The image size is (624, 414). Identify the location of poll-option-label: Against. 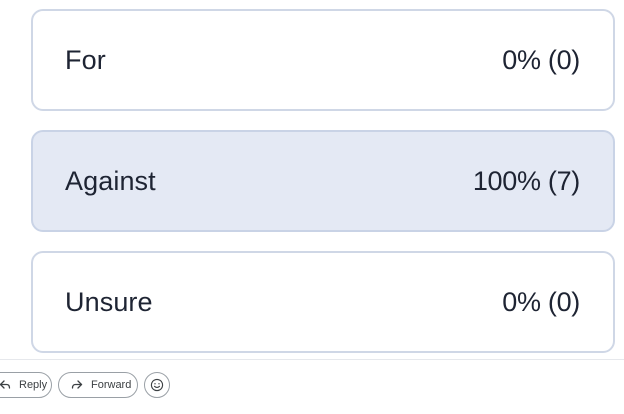
(110, 180).